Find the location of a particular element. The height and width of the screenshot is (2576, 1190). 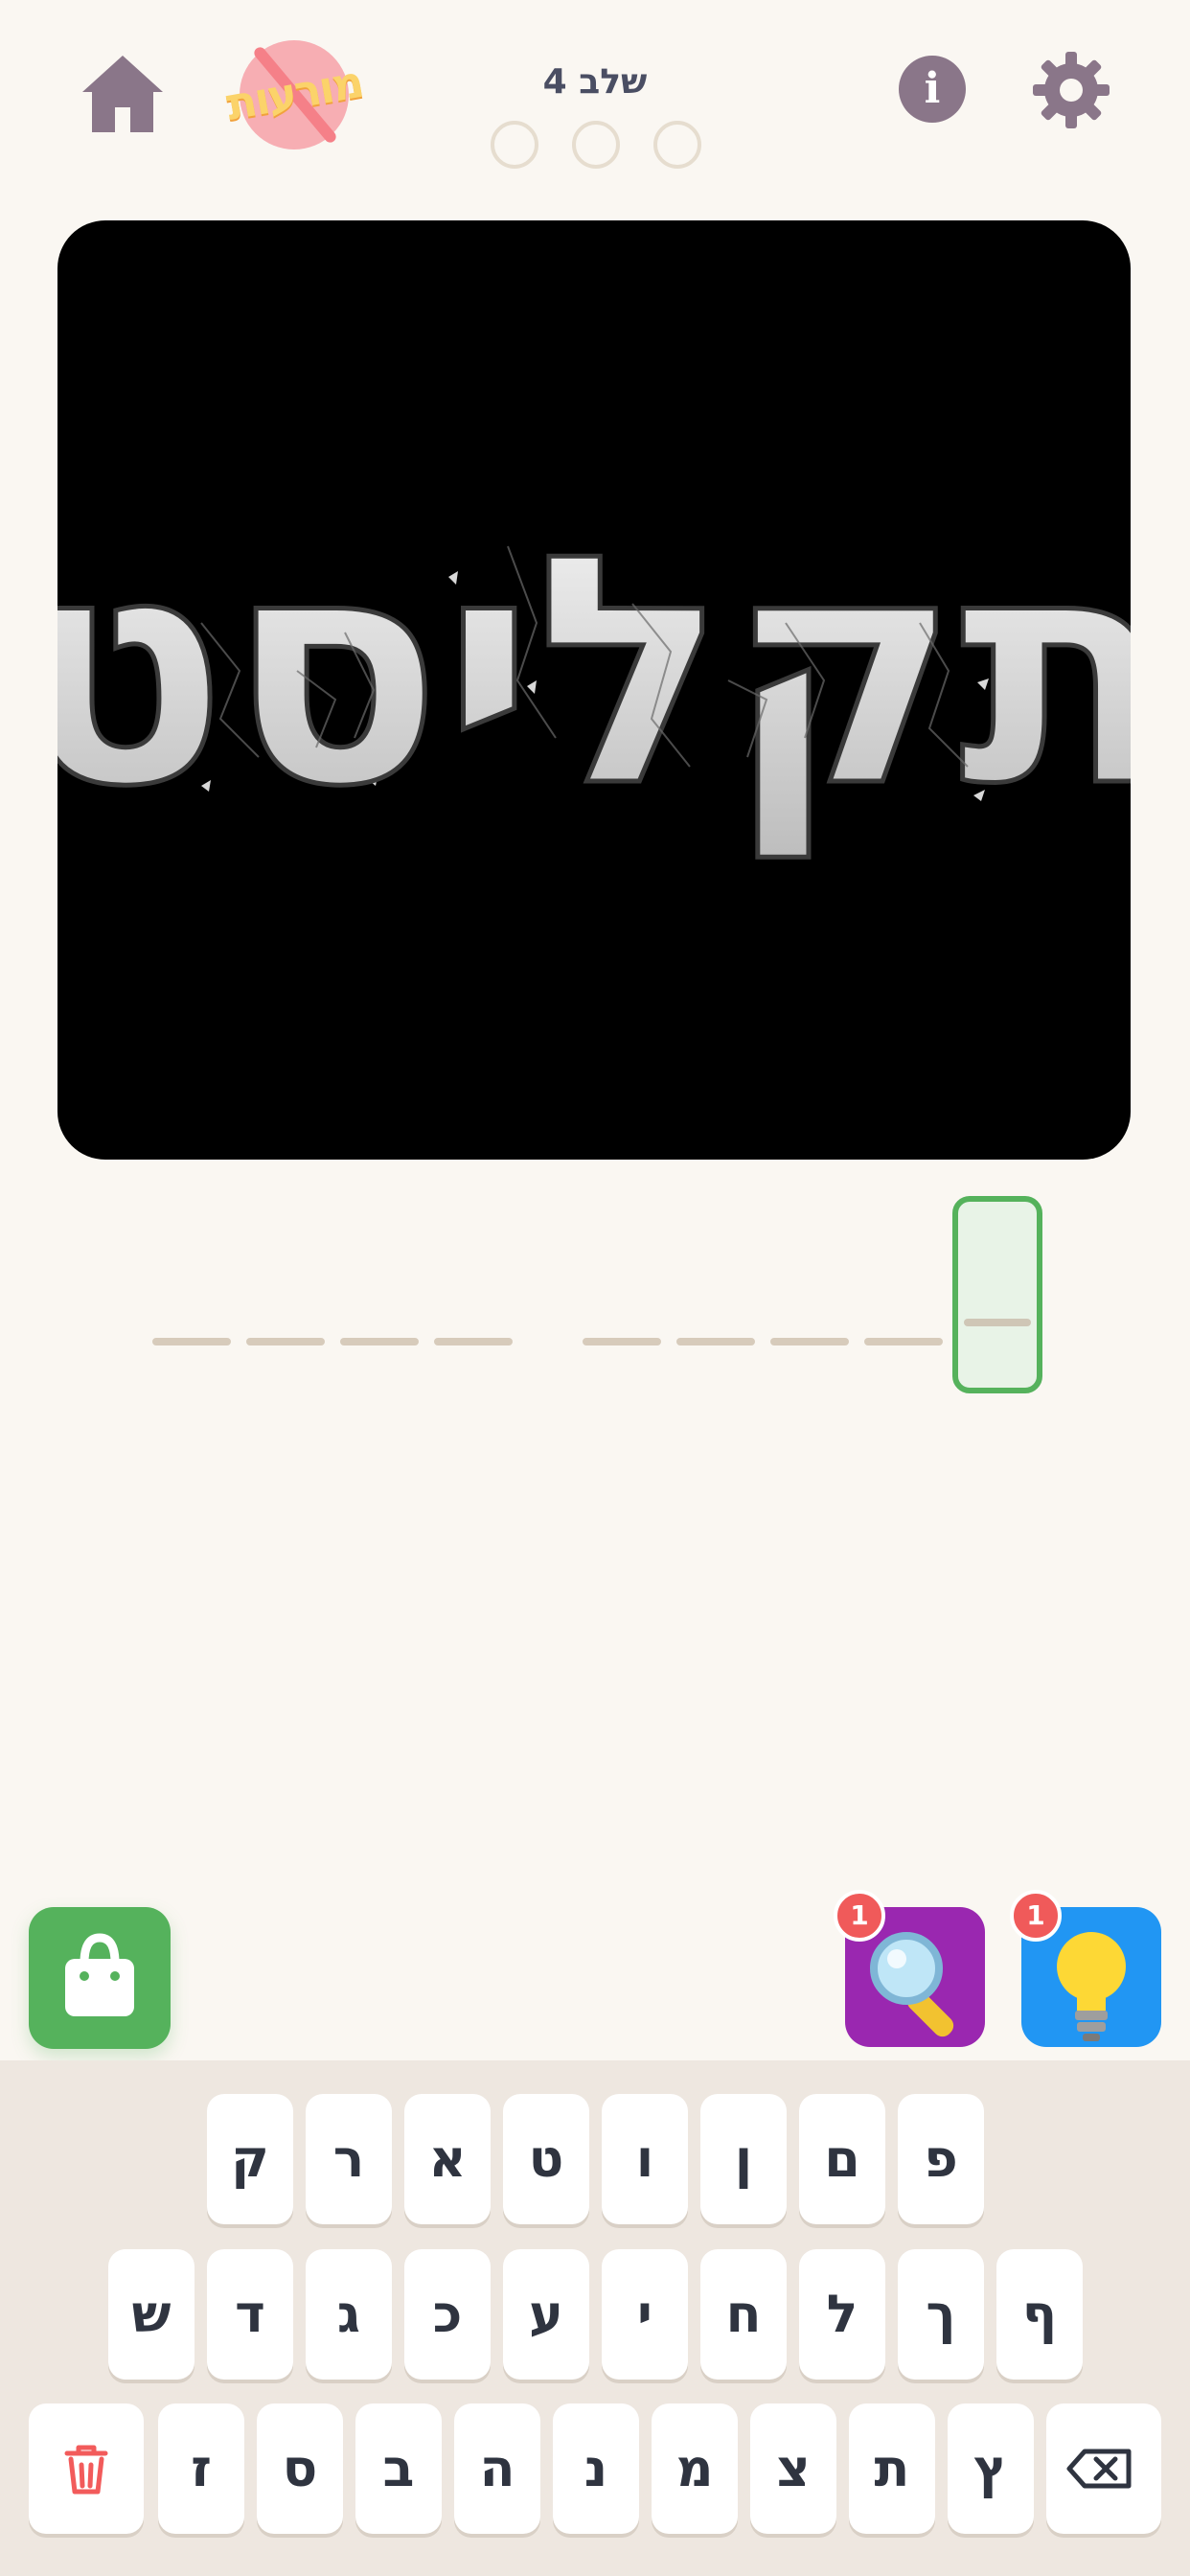

key: ץ is located at coordinates (991, 2469).